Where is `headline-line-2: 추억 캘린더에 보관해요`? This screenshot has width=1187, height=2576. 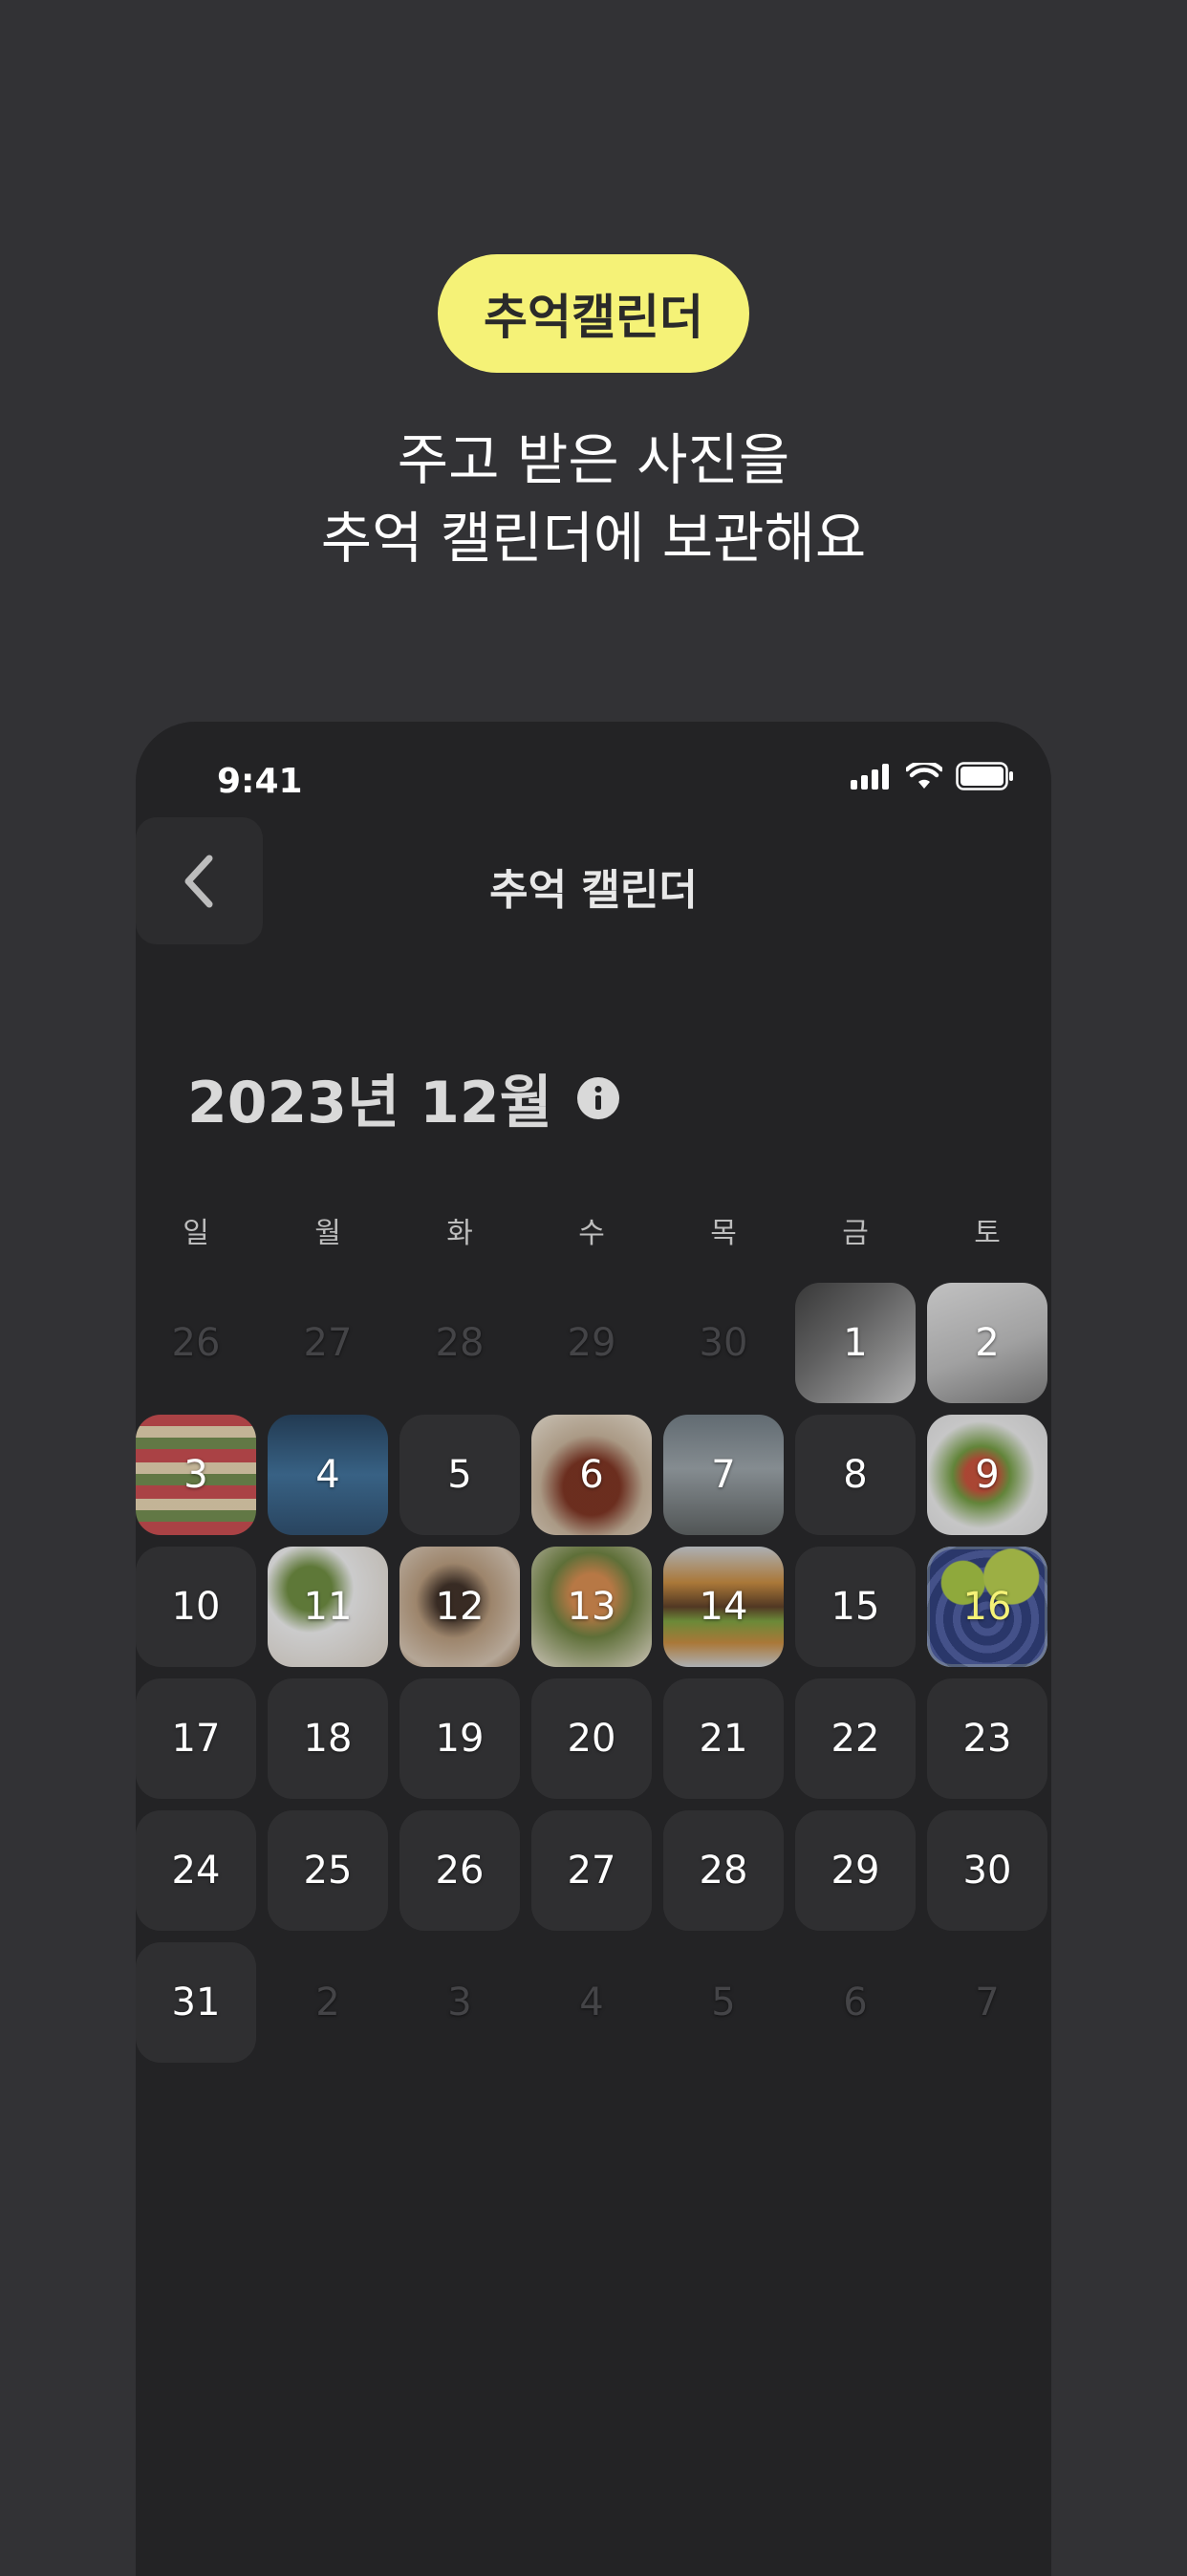
headline-line-2: 추억 캘린더에 보관해요 is located at coordinates (593, 539).